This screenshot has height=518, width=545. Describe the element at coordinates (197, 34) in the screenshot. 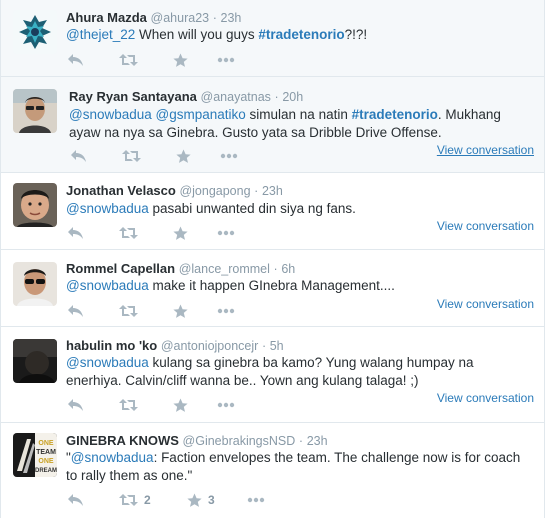

I see `text-segment: When will you guys` at that location.